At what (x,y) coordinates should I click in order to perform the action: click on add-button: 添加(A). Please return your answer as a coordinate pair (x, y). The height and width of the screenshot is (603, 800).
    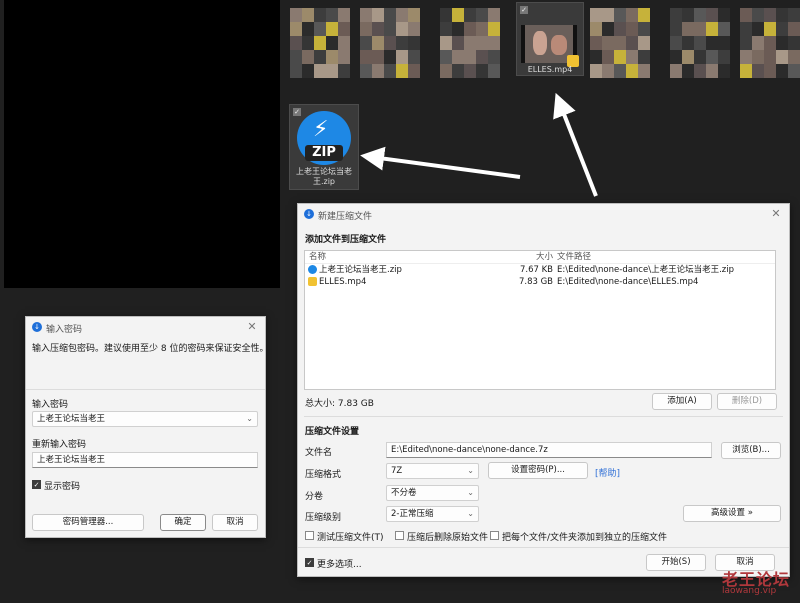
    Looking at the image, I should click on (682, 401).